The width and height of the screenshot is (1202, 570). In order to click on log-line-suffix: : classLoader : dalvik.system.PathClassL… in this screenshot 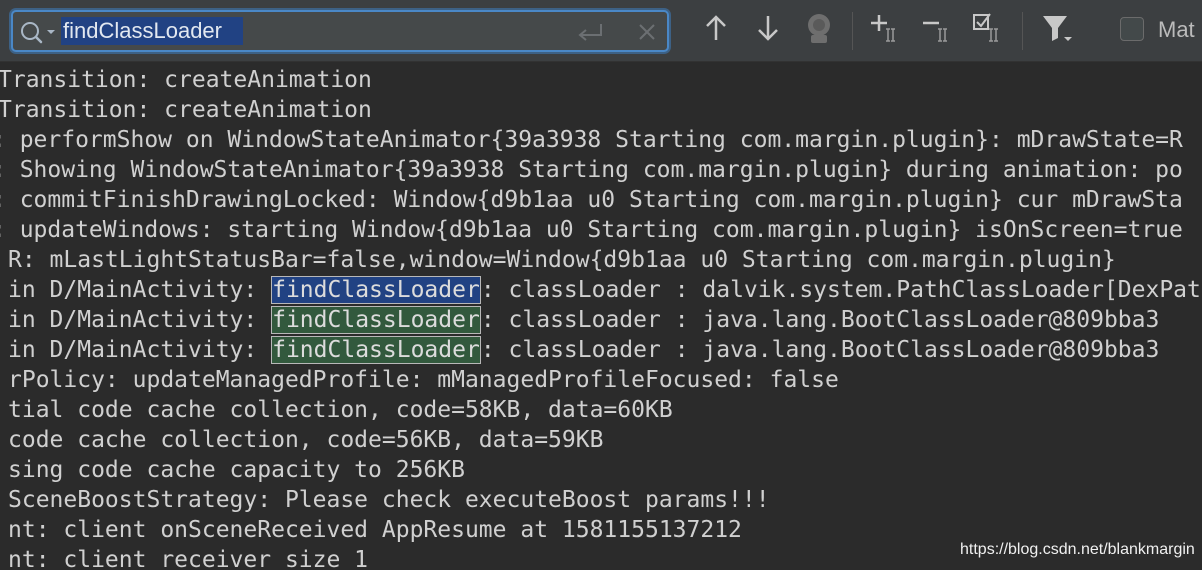, I will do `click(840, 290)`.